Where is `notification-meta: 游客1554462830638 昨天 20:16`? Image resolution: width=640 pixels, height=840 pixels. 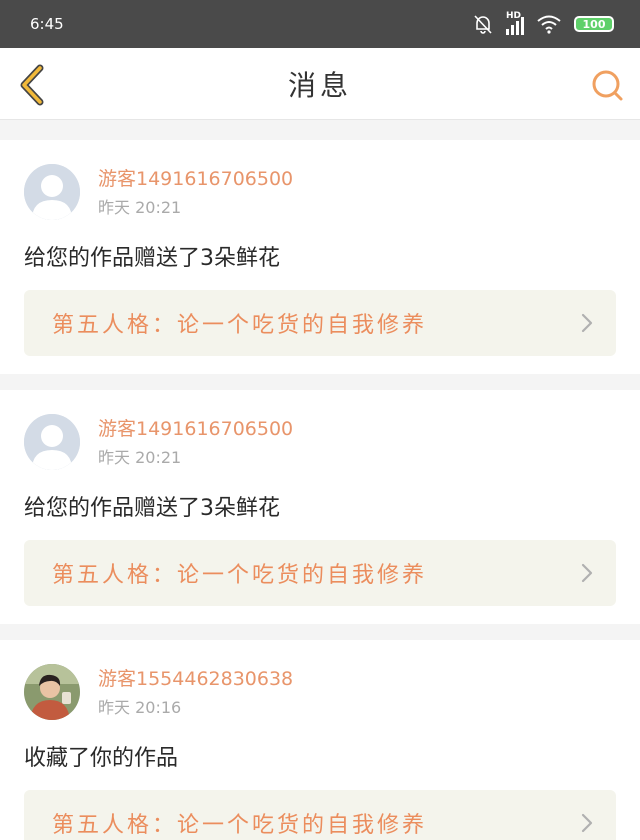
notification-meta: 游客1554462830638 昨天 20:16 is located at coordinates (195, 692).